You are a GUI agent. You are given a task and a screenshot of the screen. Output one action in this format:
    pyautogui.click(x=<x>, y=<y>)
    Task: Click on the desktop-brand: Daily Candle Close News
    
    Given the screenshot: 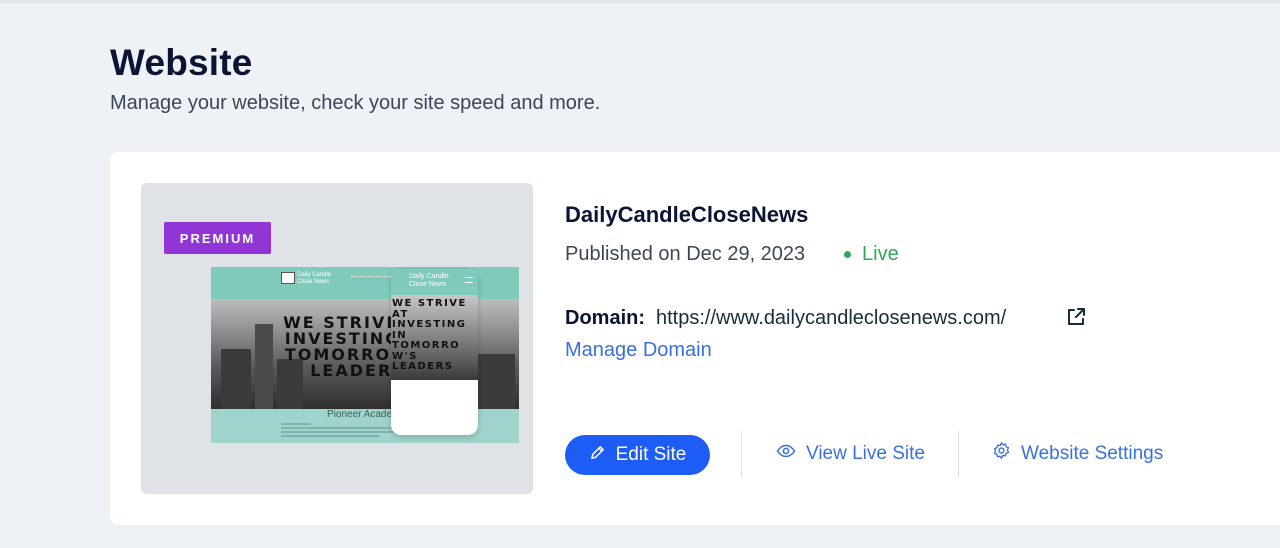 What is the action you would take?
    pyautogui.click(x=314, y=278)
    